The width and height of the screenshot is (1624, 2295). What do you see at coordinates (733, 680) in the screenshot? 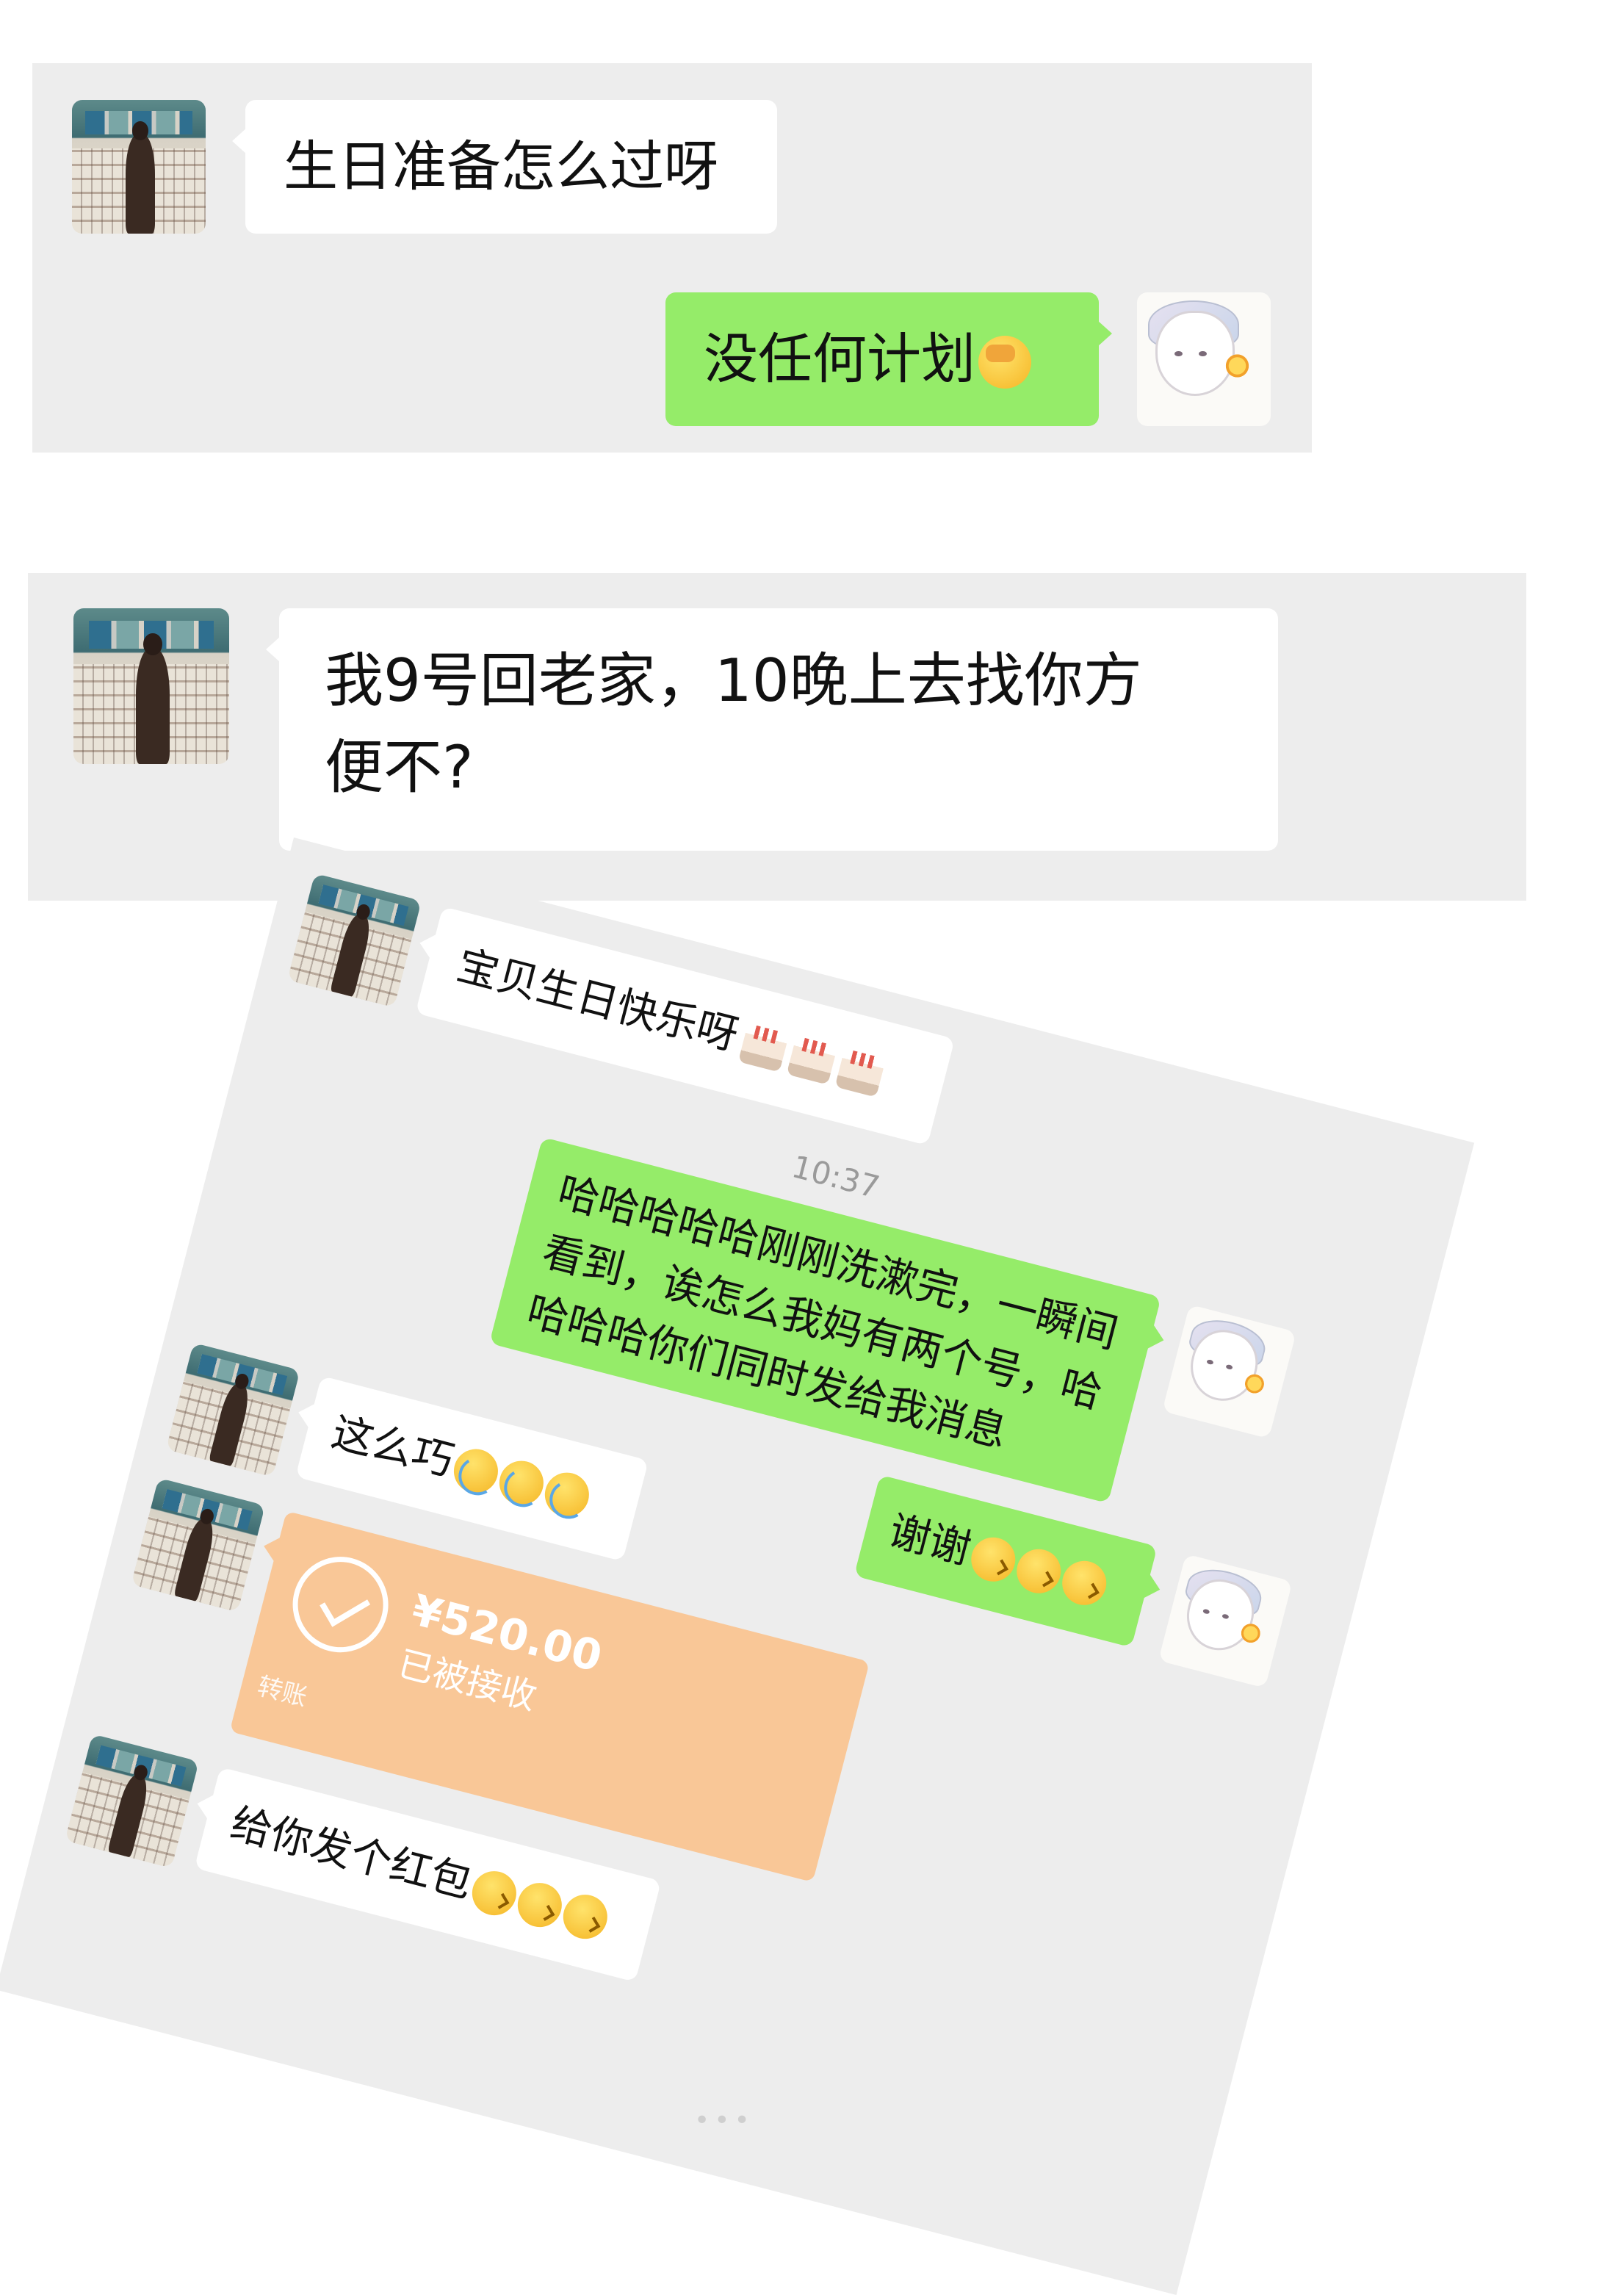
I see `message-text-line-1: 我9号回老家，10晚上去找你方` at bounding box center [733, 680].